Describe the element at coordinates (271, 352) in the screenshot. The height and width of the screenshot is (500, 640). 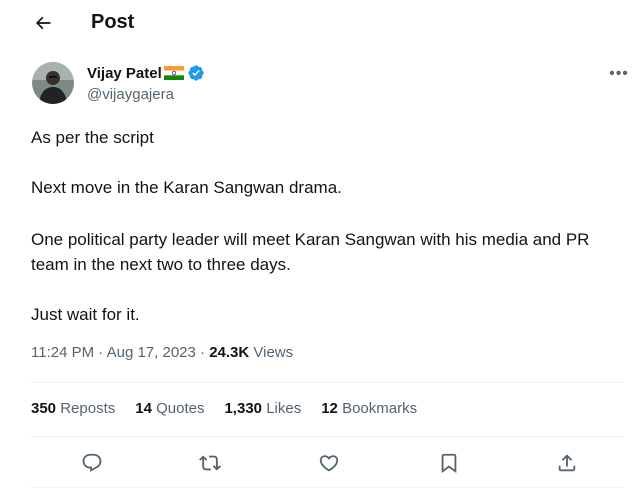
I see `views-label: Views` at that location.